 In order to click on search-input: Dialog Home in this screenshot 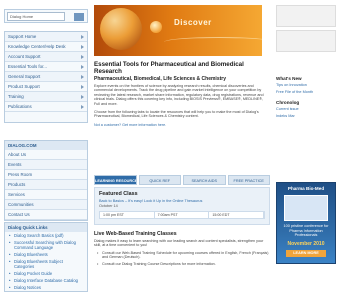, I will do `click(36, 16)`.